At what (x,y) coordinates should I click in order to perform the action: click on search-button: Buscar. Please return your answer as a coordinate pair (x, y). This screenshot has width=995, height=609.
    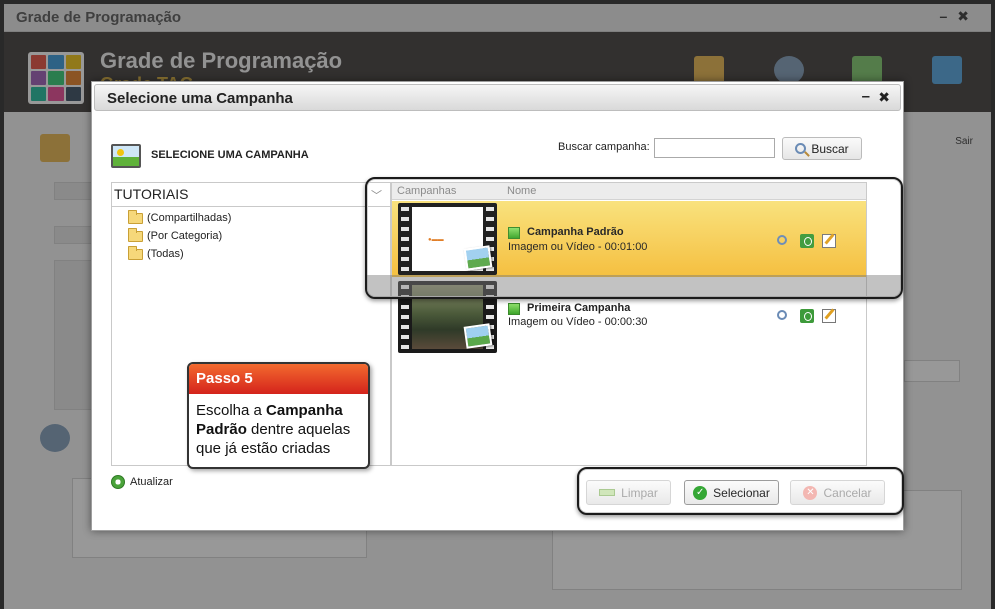
    Looking at the image, I should click on (822, 148).